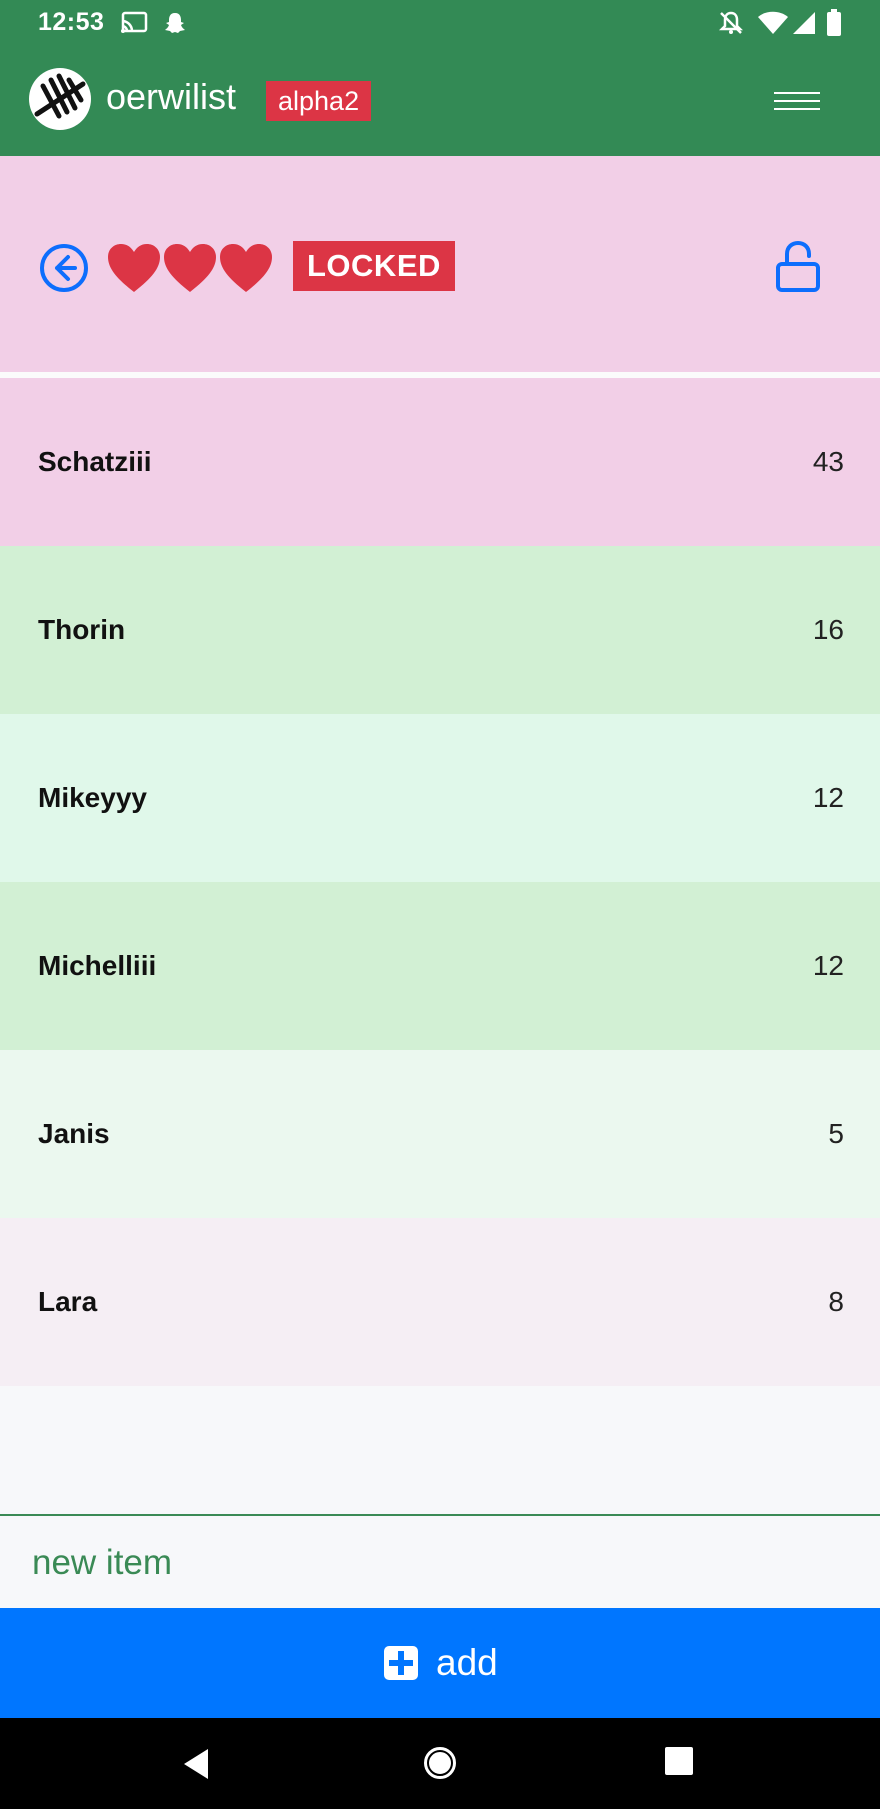 The width and height of the screenshot is (880, 1809). I want to click on item-name: Janis, so click(74, 1133).